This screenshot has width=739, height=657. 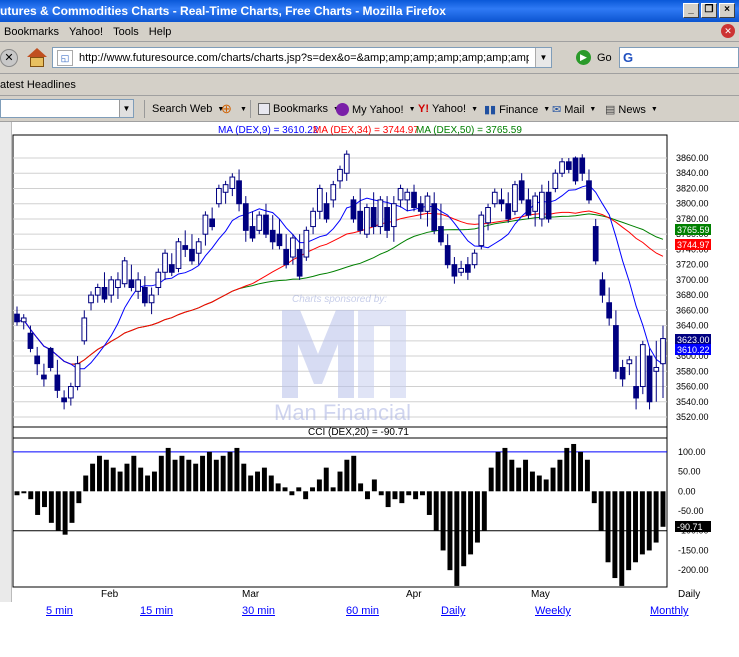 I want to click on ma50-label: MA (DEX,50) = 3765.59, so click(x=469, y=130).